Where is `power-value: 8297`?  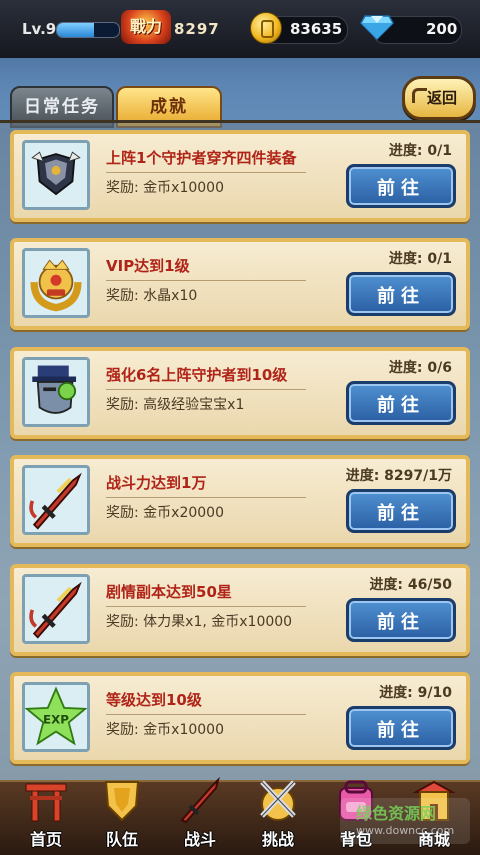
power-value: 8297 is located at coordinates (197, 29).